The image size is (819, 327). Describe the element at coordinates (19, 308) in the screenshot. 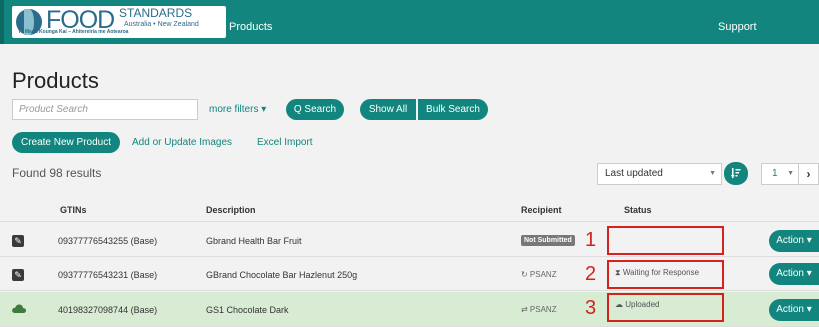

I see `cloud-icon` at that location.